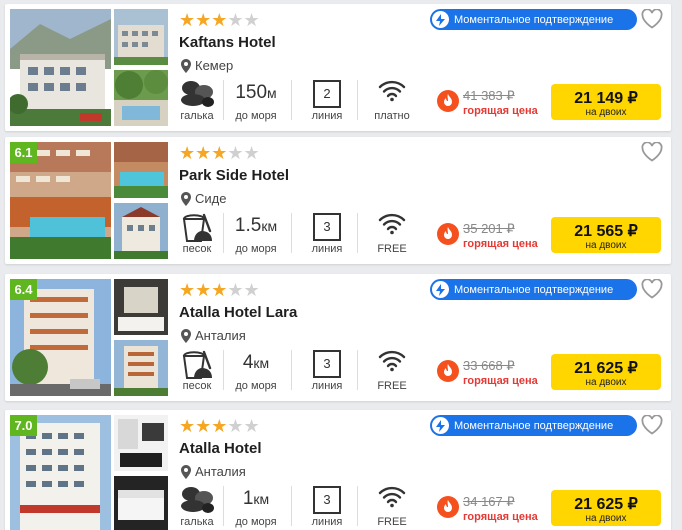 This screenshot has width=682, height=530. Describe the element at coordinates (489, 95) in the screenshot. I see `old-price: 41 383 ₽` at that location.